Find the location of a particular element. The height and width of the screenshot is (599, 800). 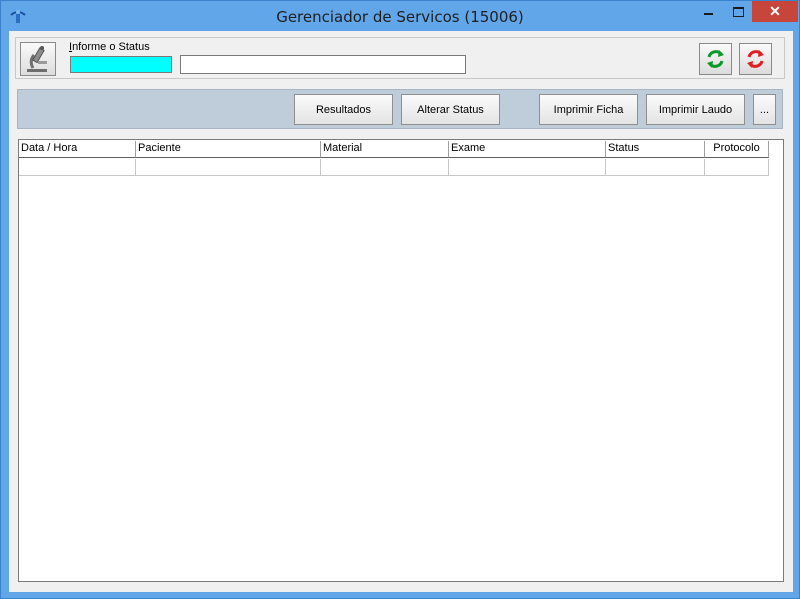

maximize-icon is located at coordinates (738, 12).